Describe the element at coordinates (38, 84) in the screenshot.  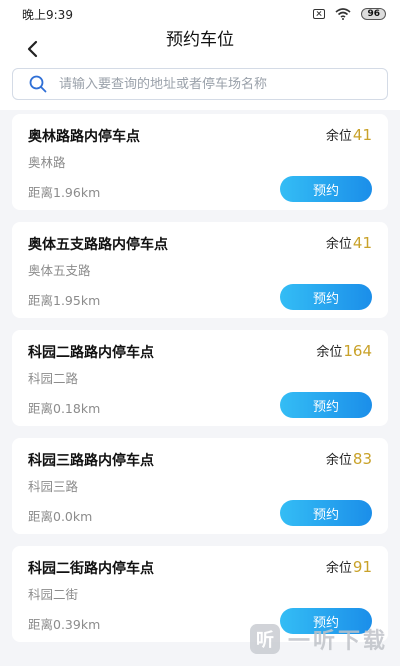
I see `search-icon` at that location.